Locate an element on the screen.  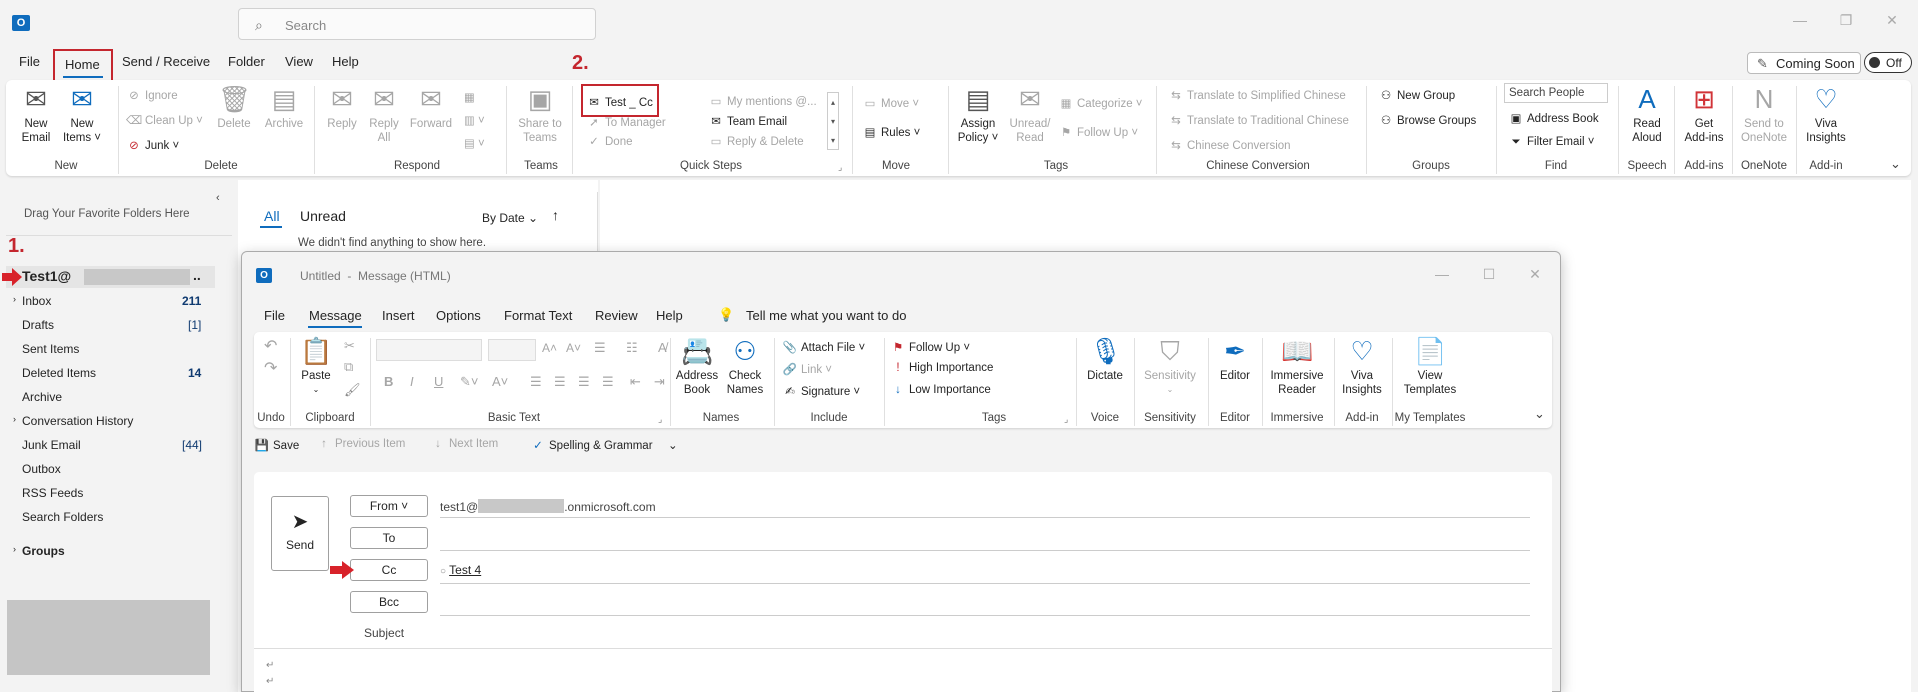
tab-format-text: Format Text is located at coordinates (538, 315).